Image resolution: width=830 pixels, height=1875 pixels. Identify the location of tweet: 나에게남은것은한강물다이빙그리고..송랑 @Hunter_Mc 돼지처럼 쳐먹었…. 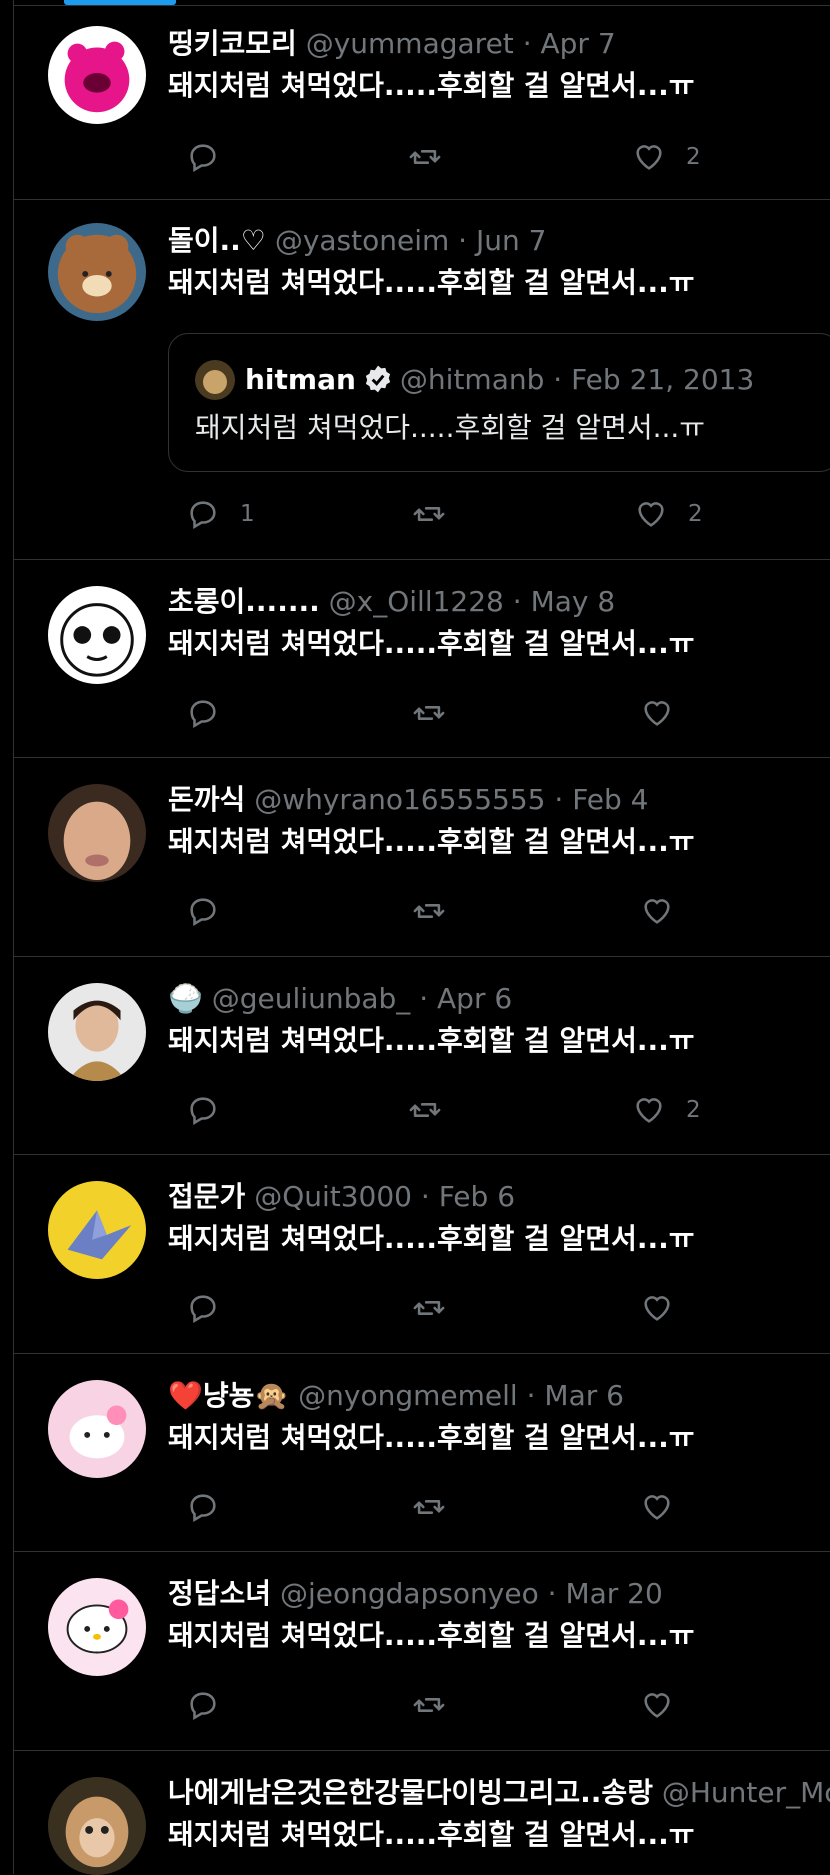
(422, 1813).